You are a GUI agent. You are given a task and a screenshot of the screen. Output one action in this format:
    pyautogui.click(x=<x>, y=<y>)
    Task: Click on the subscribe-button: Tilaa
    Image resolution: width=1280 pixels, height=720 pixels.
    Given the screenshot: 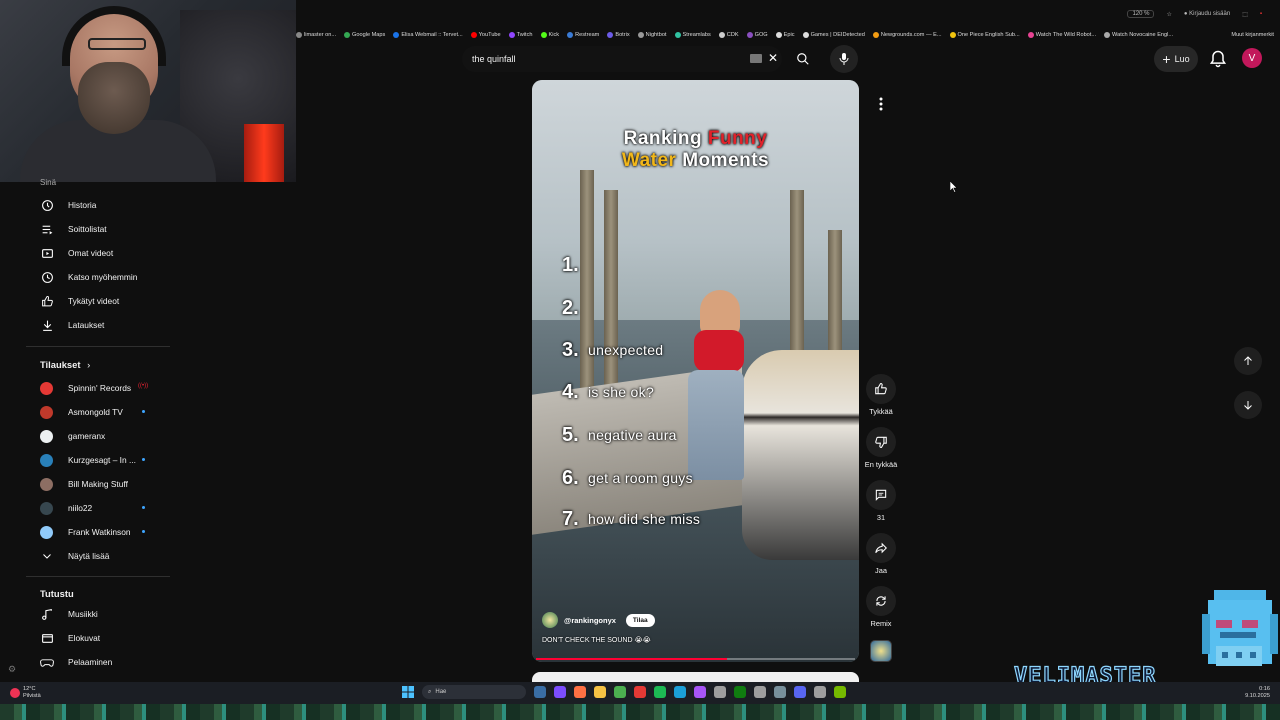 What is the action you would take?
    pyautogui.click(x=640, y=620)
    